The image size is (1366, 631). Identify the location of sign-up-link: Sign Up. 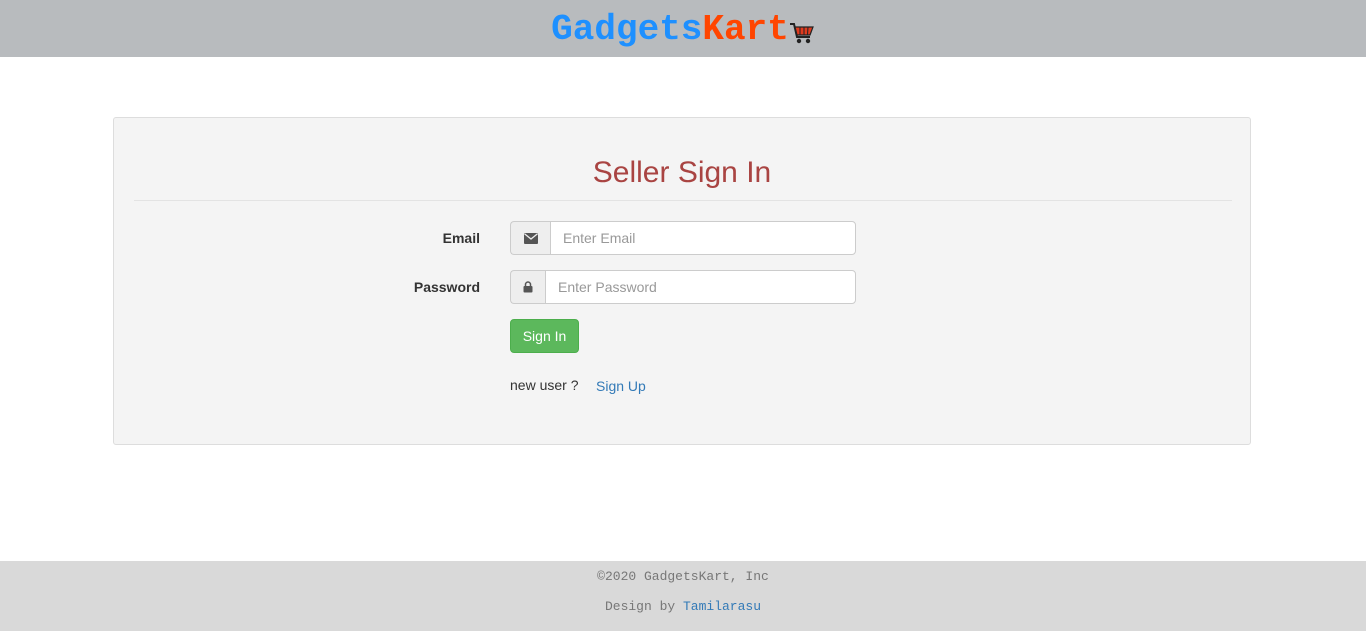
(621, 386).